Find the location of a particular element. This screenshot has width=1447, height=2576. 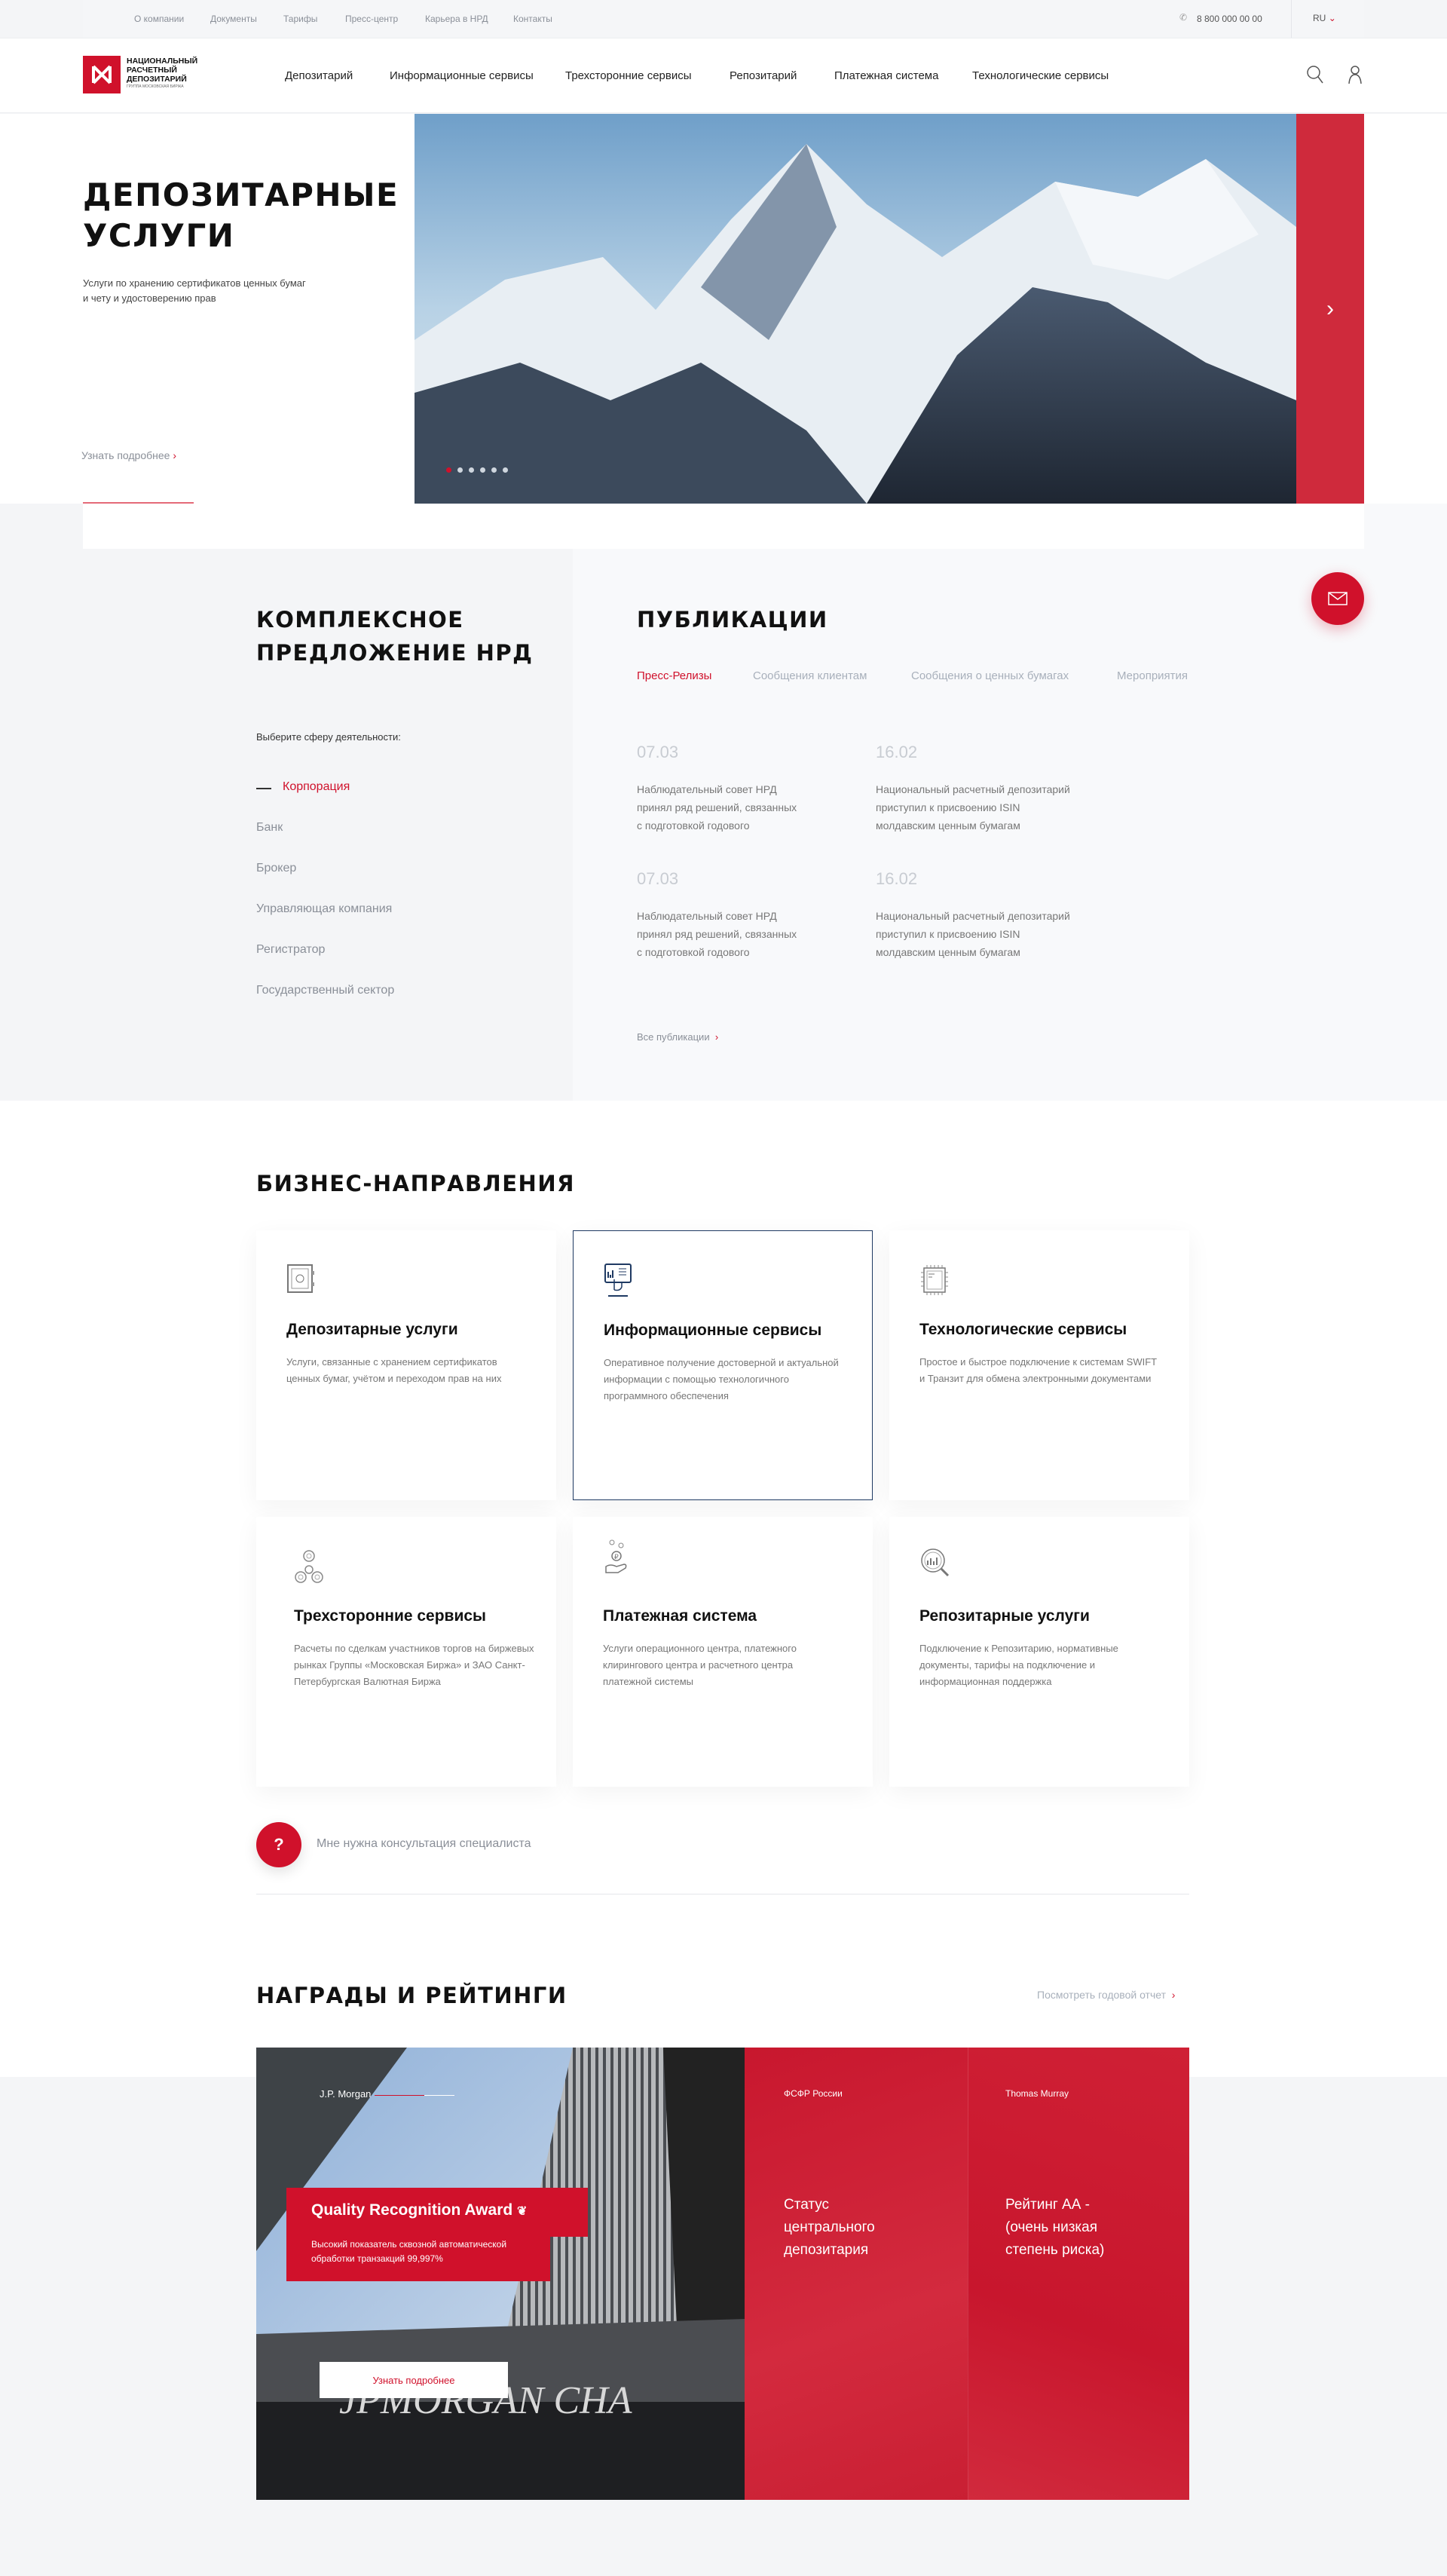

card-title: Информационные сервисы is located at coordinates (713, 1330).